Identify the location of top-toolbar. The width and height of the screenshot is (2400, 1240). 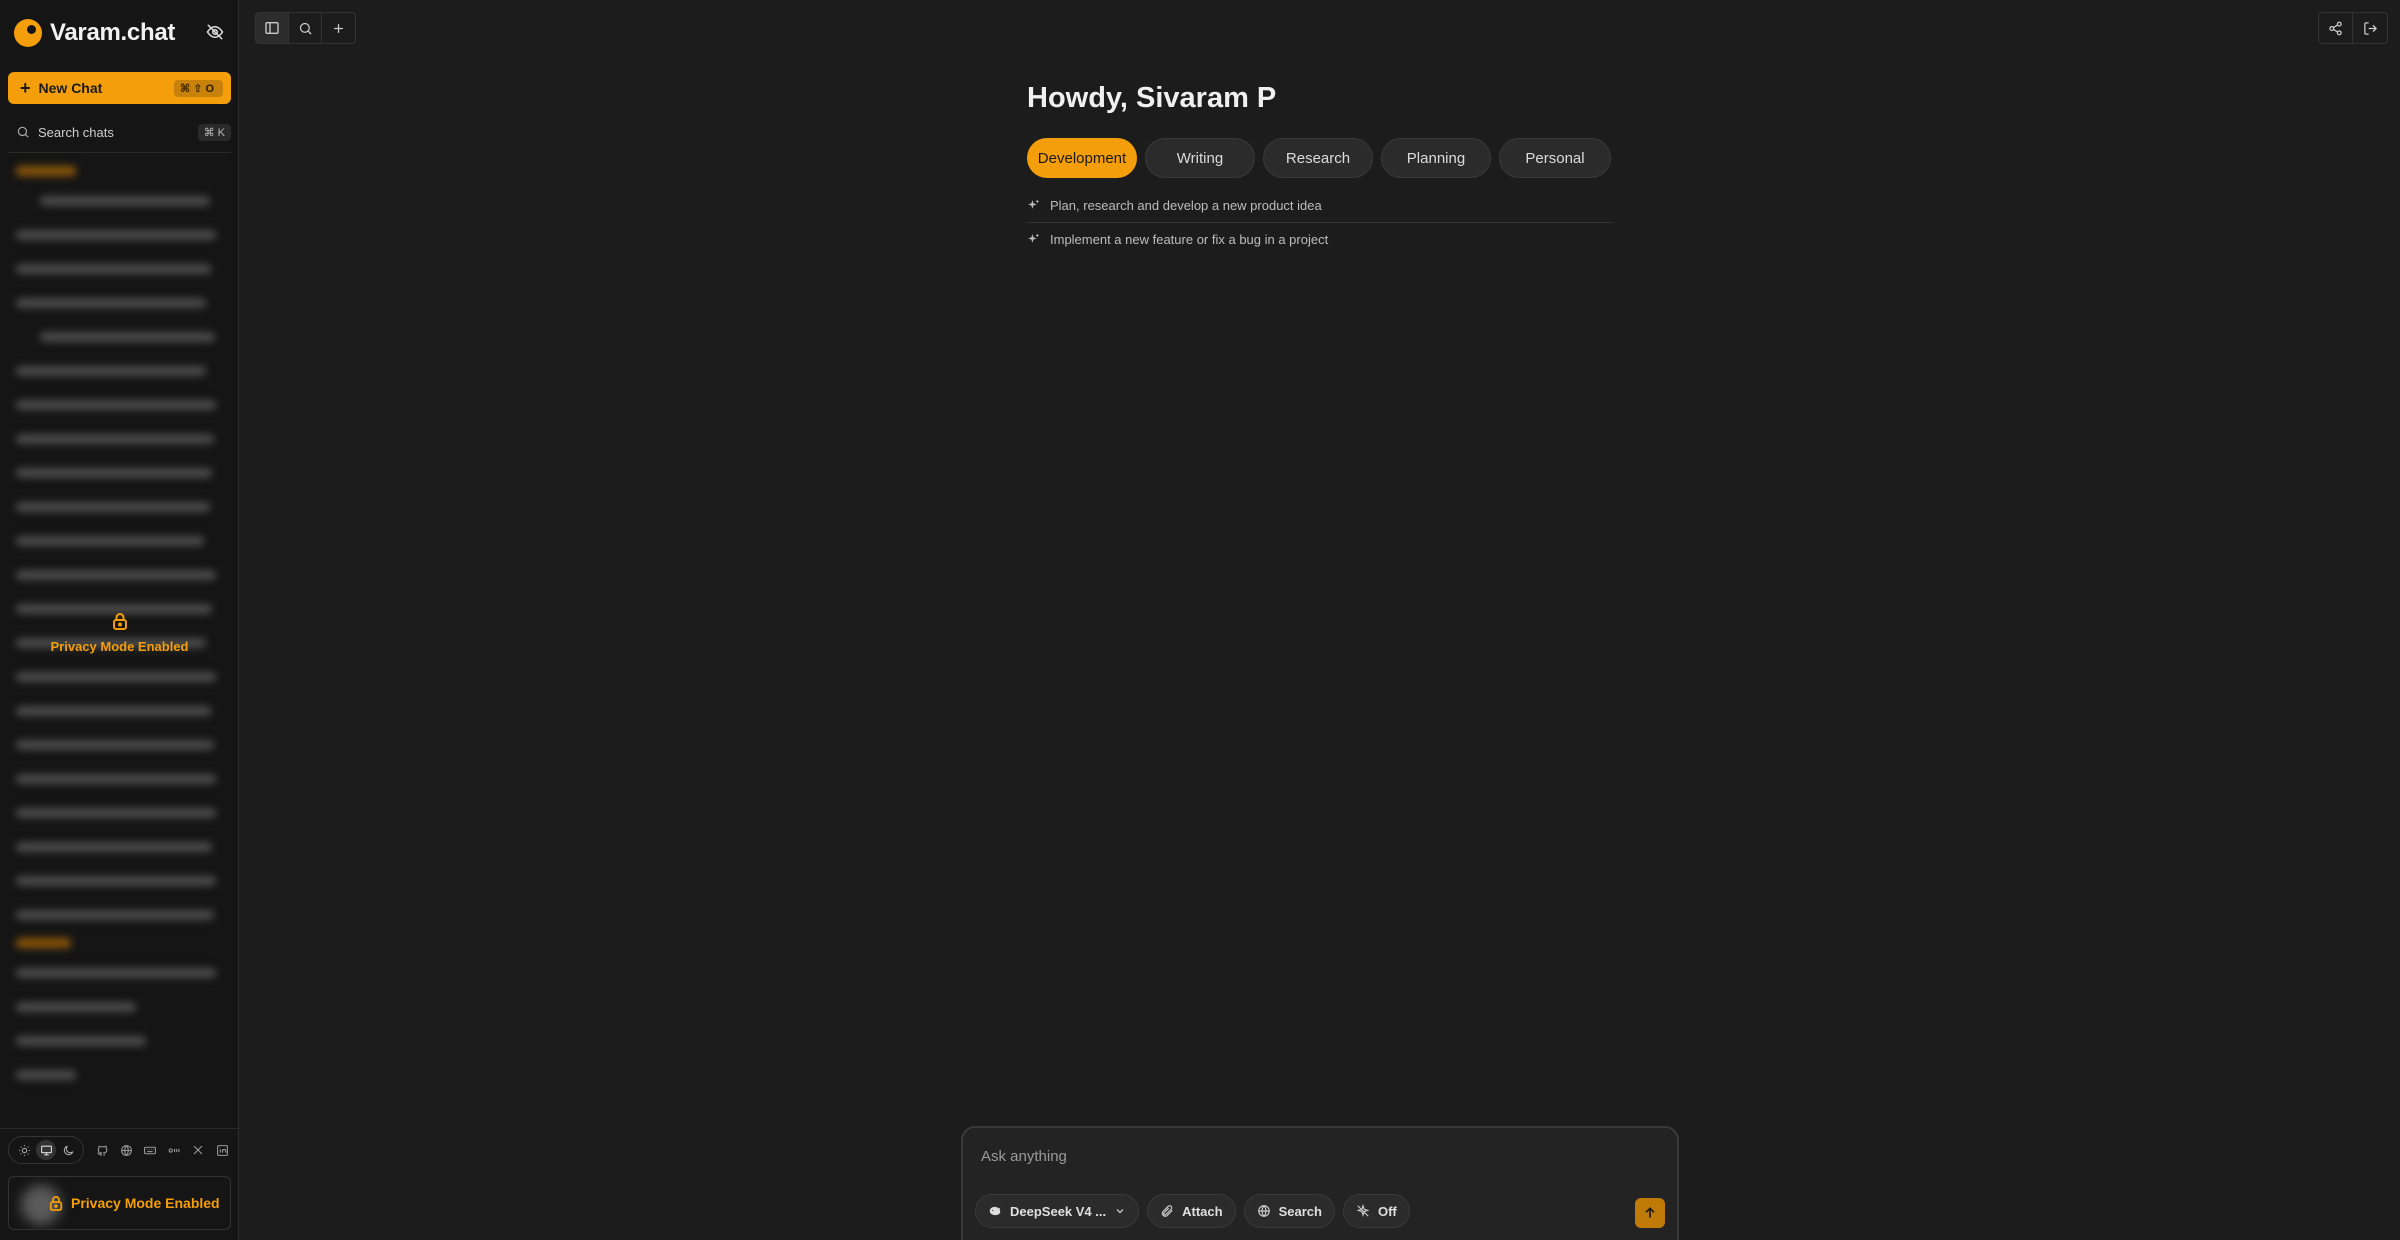
(305, 28).